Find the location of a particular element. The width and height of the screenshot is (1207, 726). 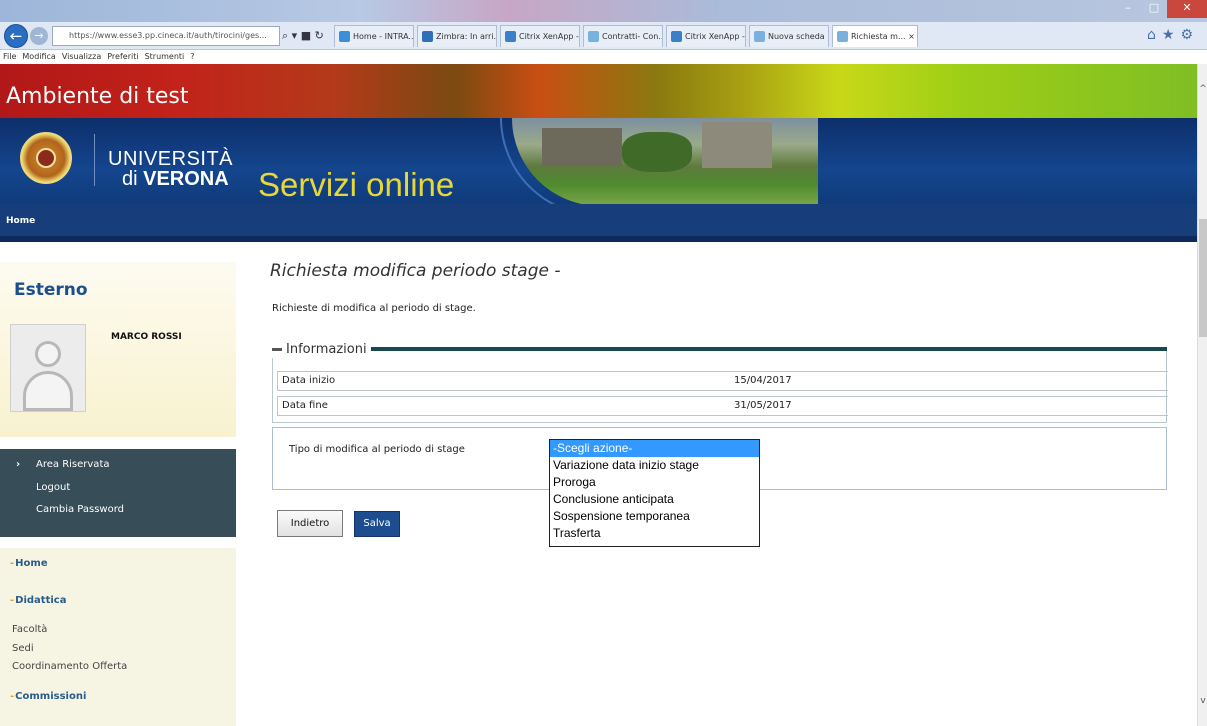

sidebar-item-didattica: -Didattica is located at coordinates (38, 600).